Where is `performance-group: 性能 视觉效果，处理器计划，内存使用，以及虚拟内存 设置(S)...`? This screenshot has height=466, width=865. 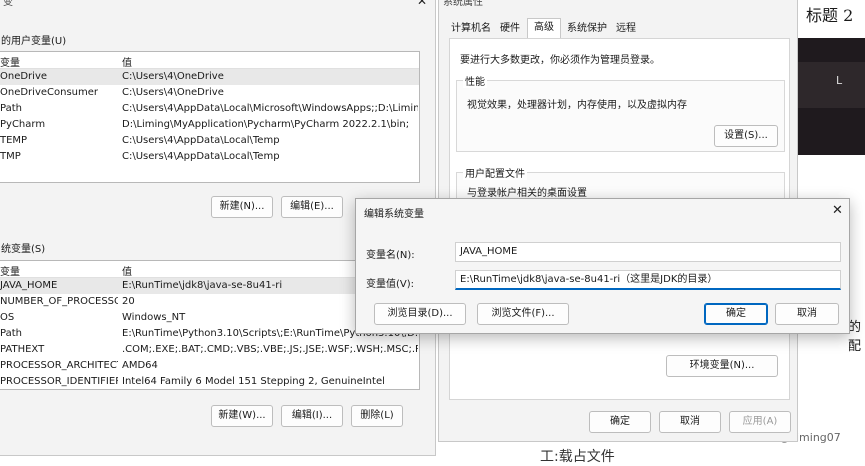 performance-group: 性能 视觉效果，处理器计划，内存使用，以及虚拟内存 设置(S)... is located at coordinates (620, 112).